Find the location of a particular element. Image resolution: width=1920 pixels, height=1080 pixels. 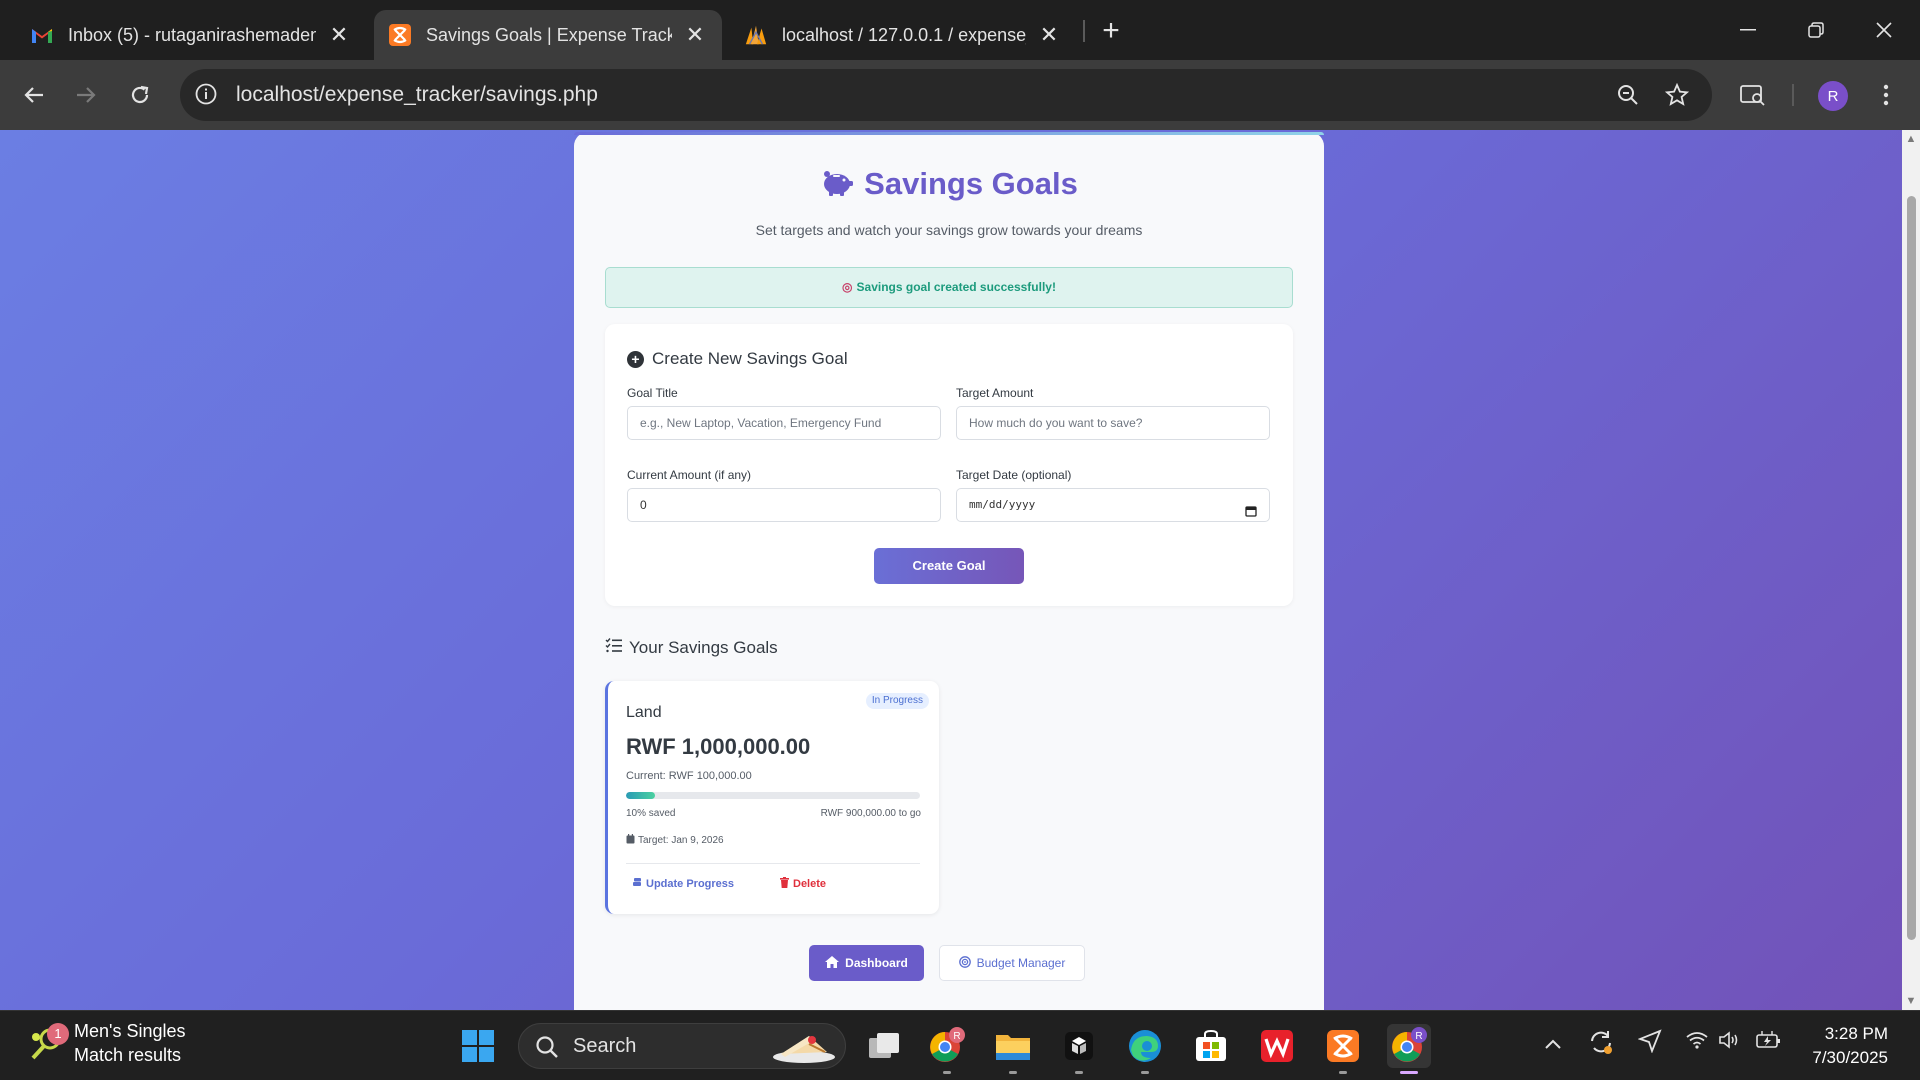

page-scrollbar: ▲ ▼ is located at coordinates (1911, 570).